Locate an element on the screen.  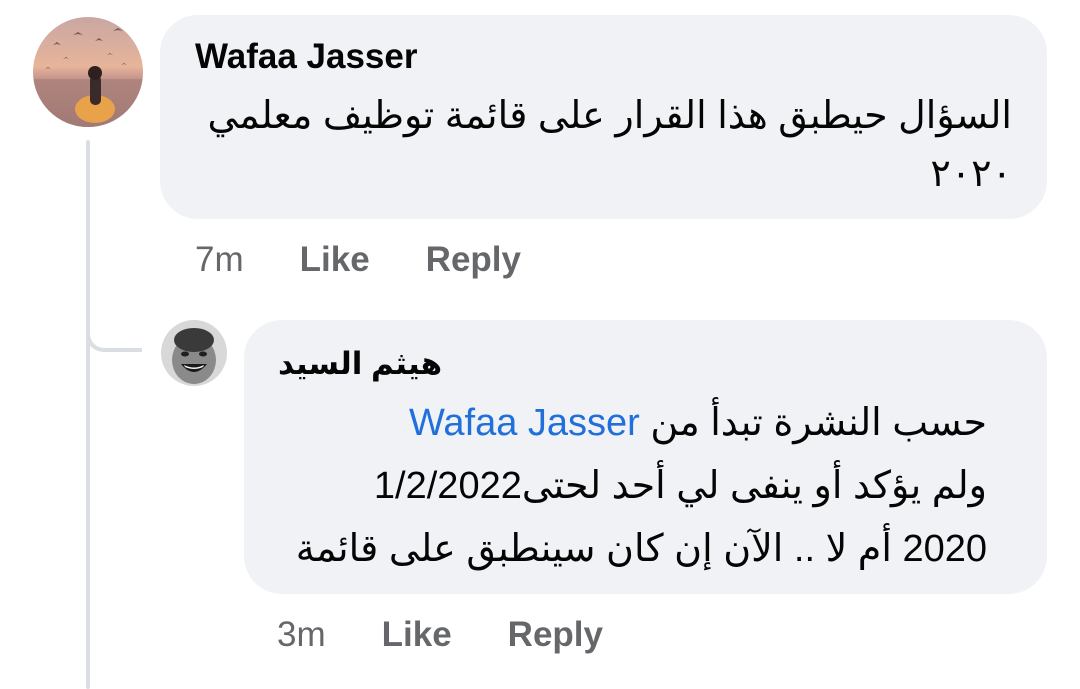
comment-text-line: ٢٠٢٠ is located at coordinates (971, 174).